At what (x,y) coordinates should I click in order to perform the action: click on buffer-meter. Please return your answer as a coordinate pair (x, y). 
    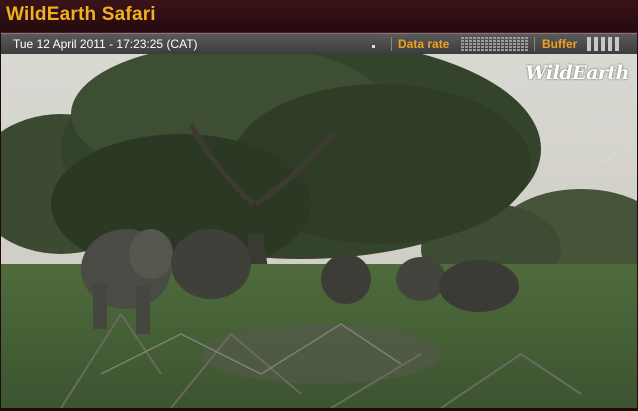
    Looking at the image, I should click on (603, 44).